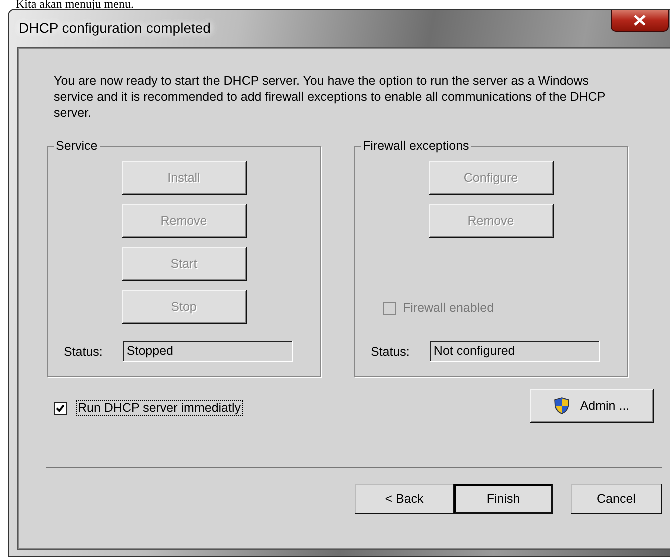 The image size is (670, 558). I want to click on checkbox, so click(60, 408).